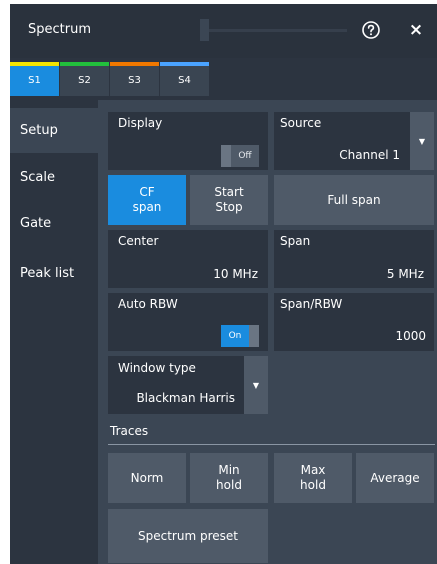 The height and width of the screenshot is (564, 437). Describe the element at coordinates (184, 79) in the screenshot. I see `tab-s4: S4` at that location.